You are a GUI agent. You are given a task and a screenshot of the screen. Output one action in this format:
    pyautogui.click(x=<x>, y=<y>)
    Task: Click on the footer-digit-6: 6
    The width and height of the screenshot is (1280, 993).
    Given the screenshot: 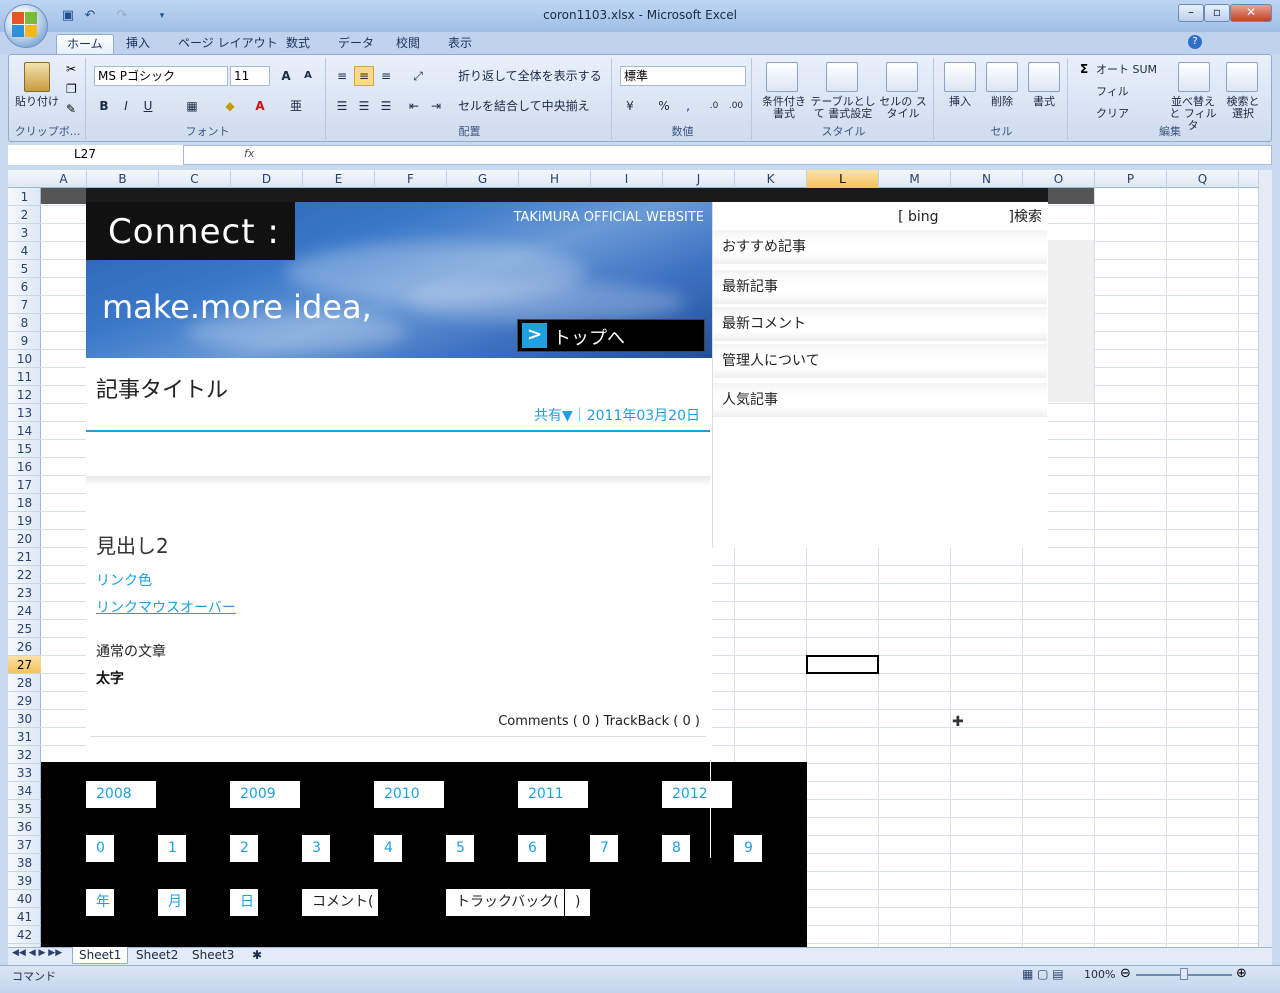 What is the action you would take?
    pyautogui.click(x=532, y=848)
    